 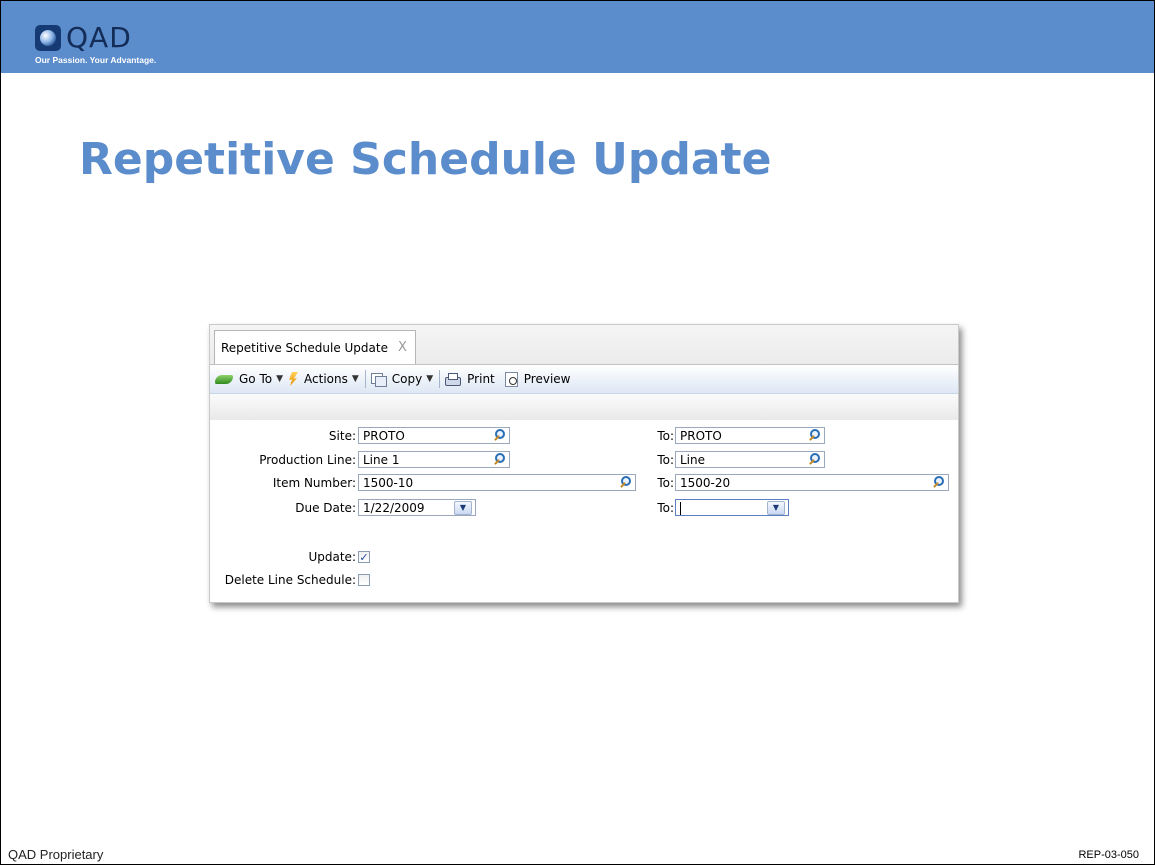 What do you see at coordinates (680, 508) in the screenshot?
I see `text-cursor` at bounding box center [680, 508].